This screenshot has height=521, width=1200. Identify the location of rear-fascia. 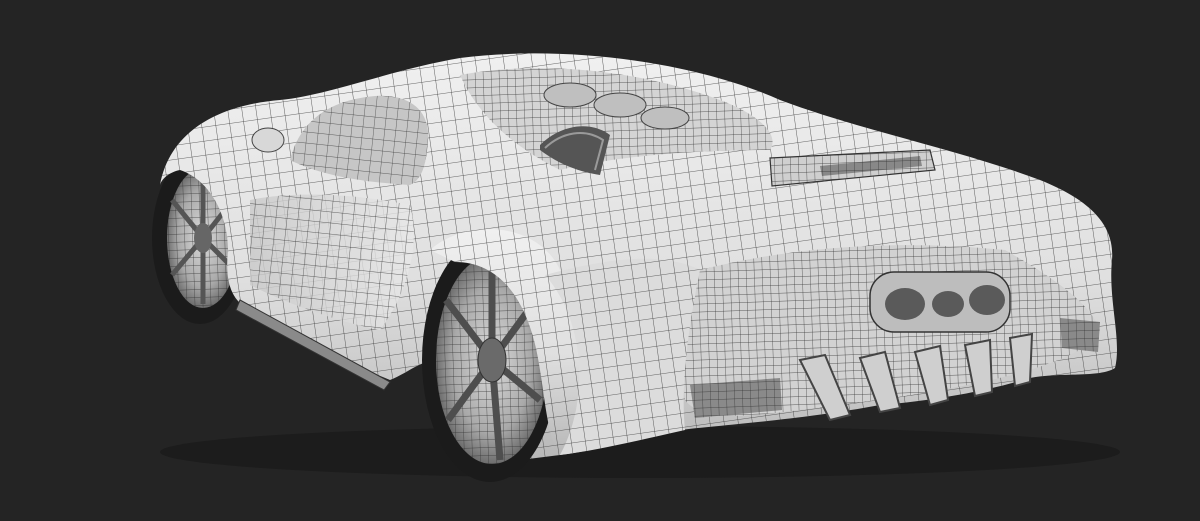
(891, 333).